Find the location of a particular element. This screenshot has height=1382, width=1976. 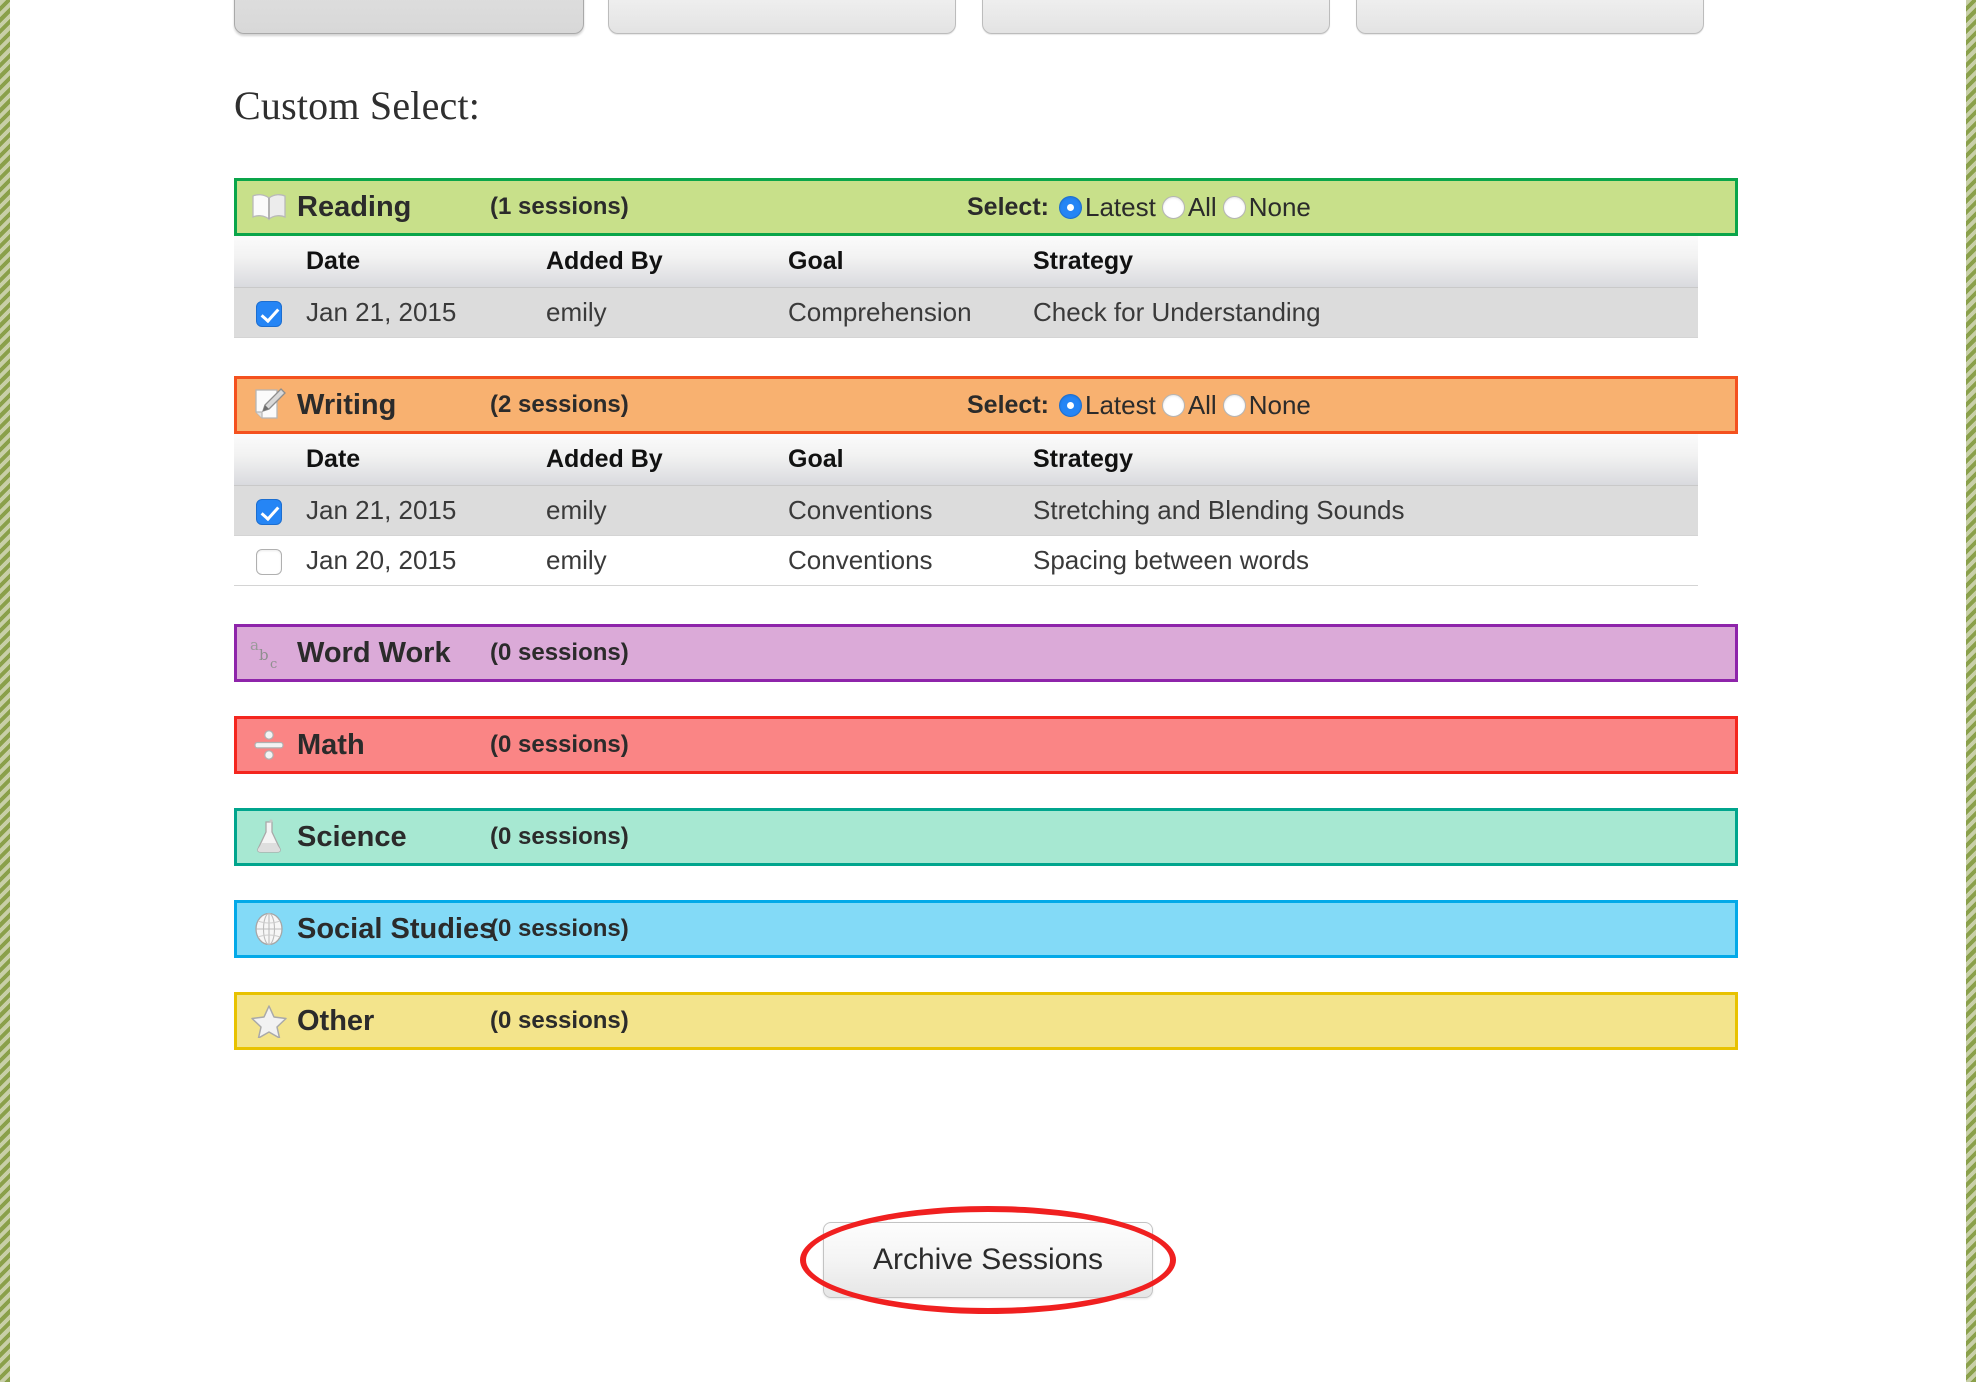

globe-icon is located at coordinates (269, 929).